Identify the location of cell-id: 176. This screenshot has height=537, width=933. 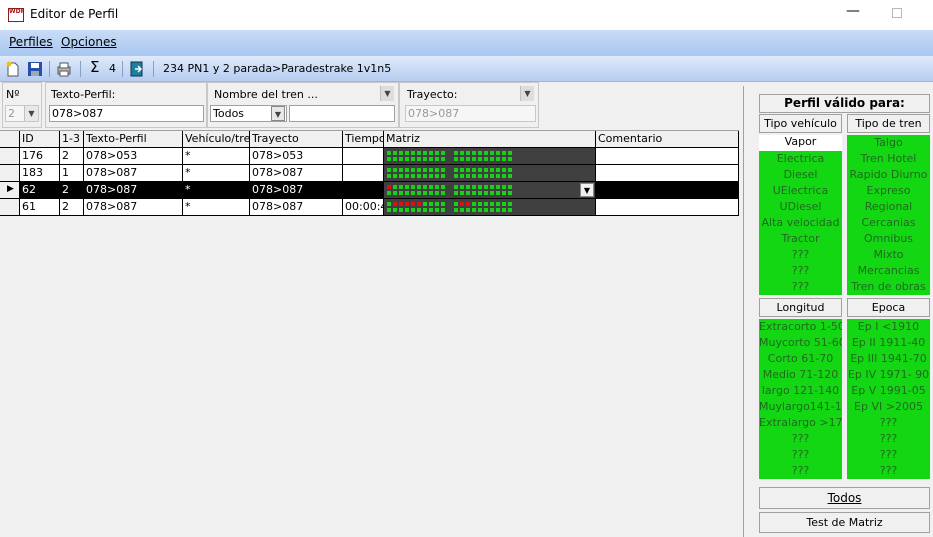
(40, 156).